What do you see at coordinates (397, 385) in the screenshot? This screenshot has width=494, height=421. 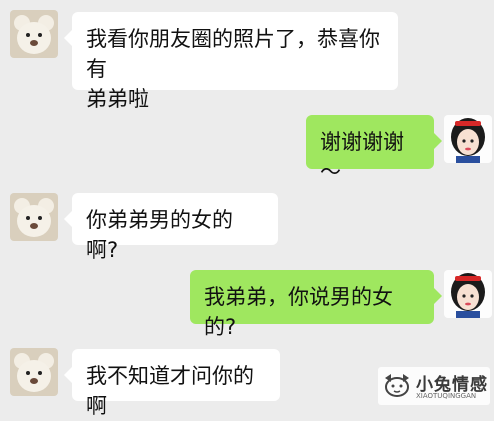 I see `rabbit-logo-icon` at bounding box center [397, 385].